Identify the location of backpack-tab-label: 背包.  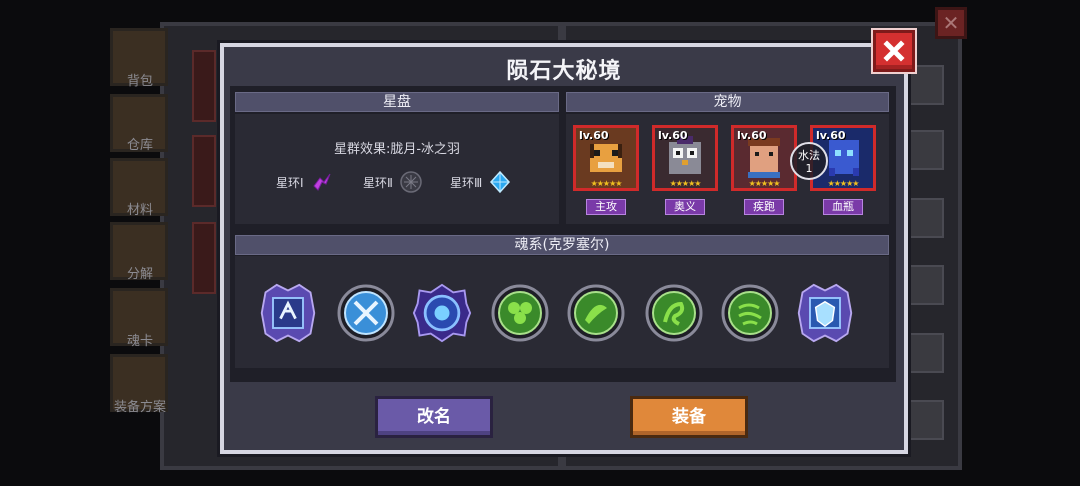
(139, 81).